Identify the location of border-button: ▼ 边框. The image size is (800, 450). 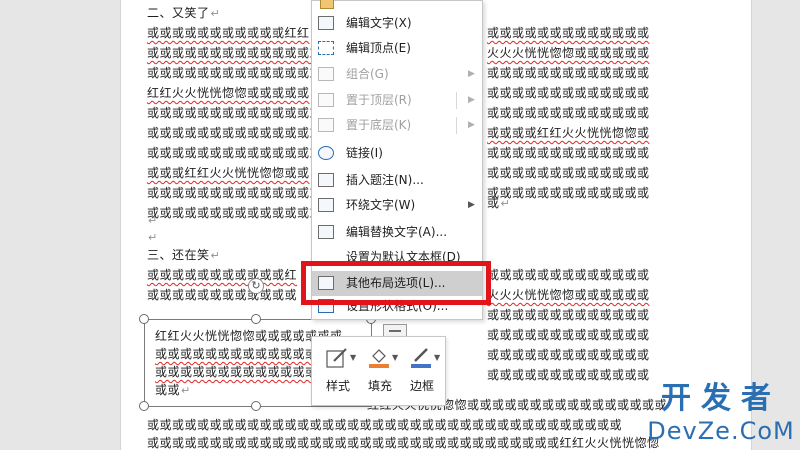
(422, 372).